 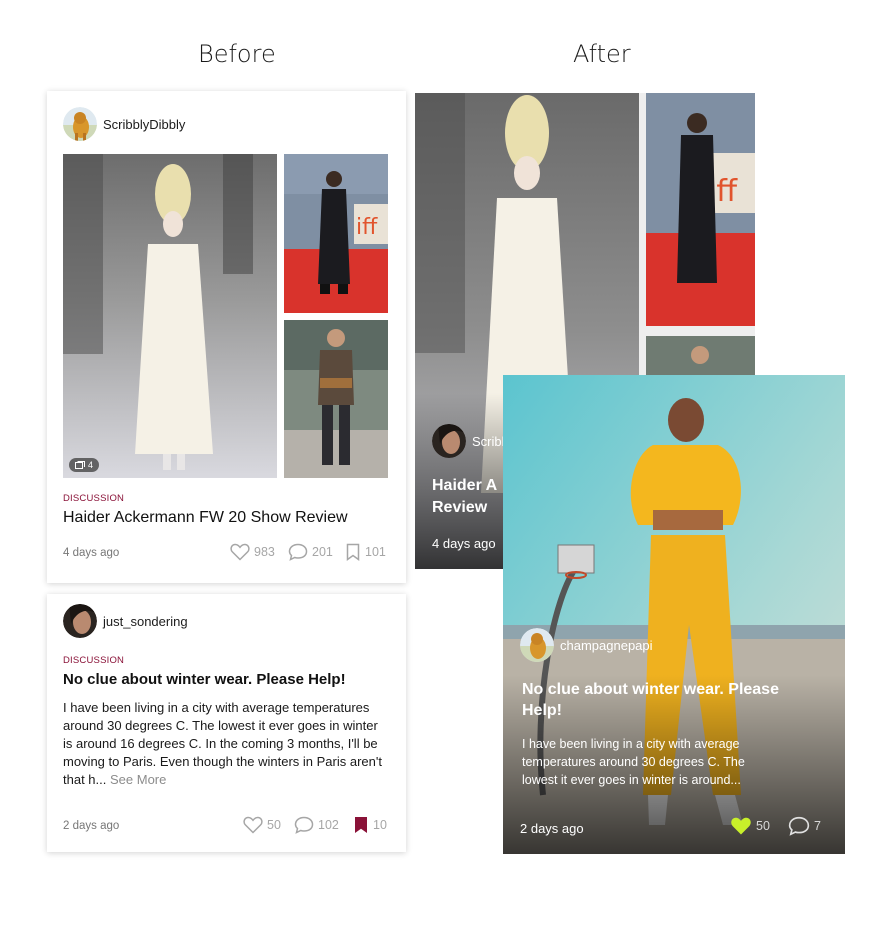 I want to click on post-image-2: iff, so click(x=336, y=233).